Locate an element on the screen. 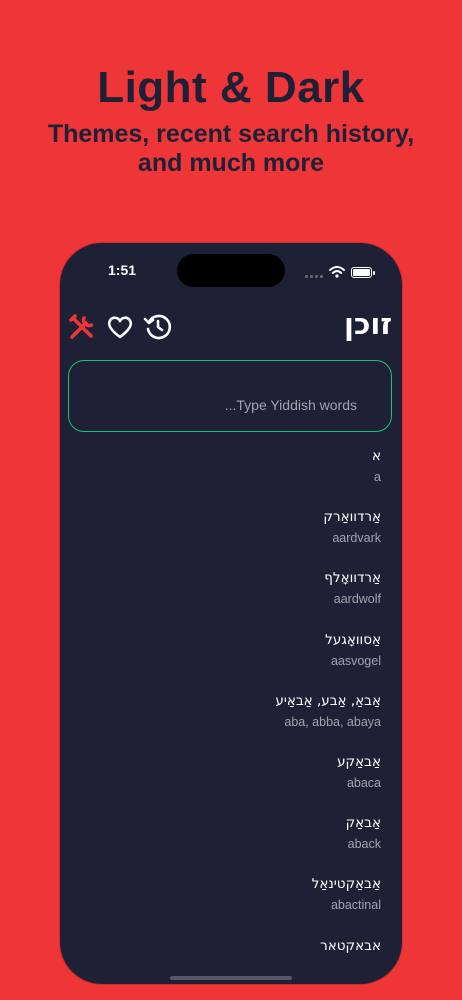 This screenshot has height=1000, width=462. list-item: אַסוואָגעל aasvogel is located at coordinates (231, 660).